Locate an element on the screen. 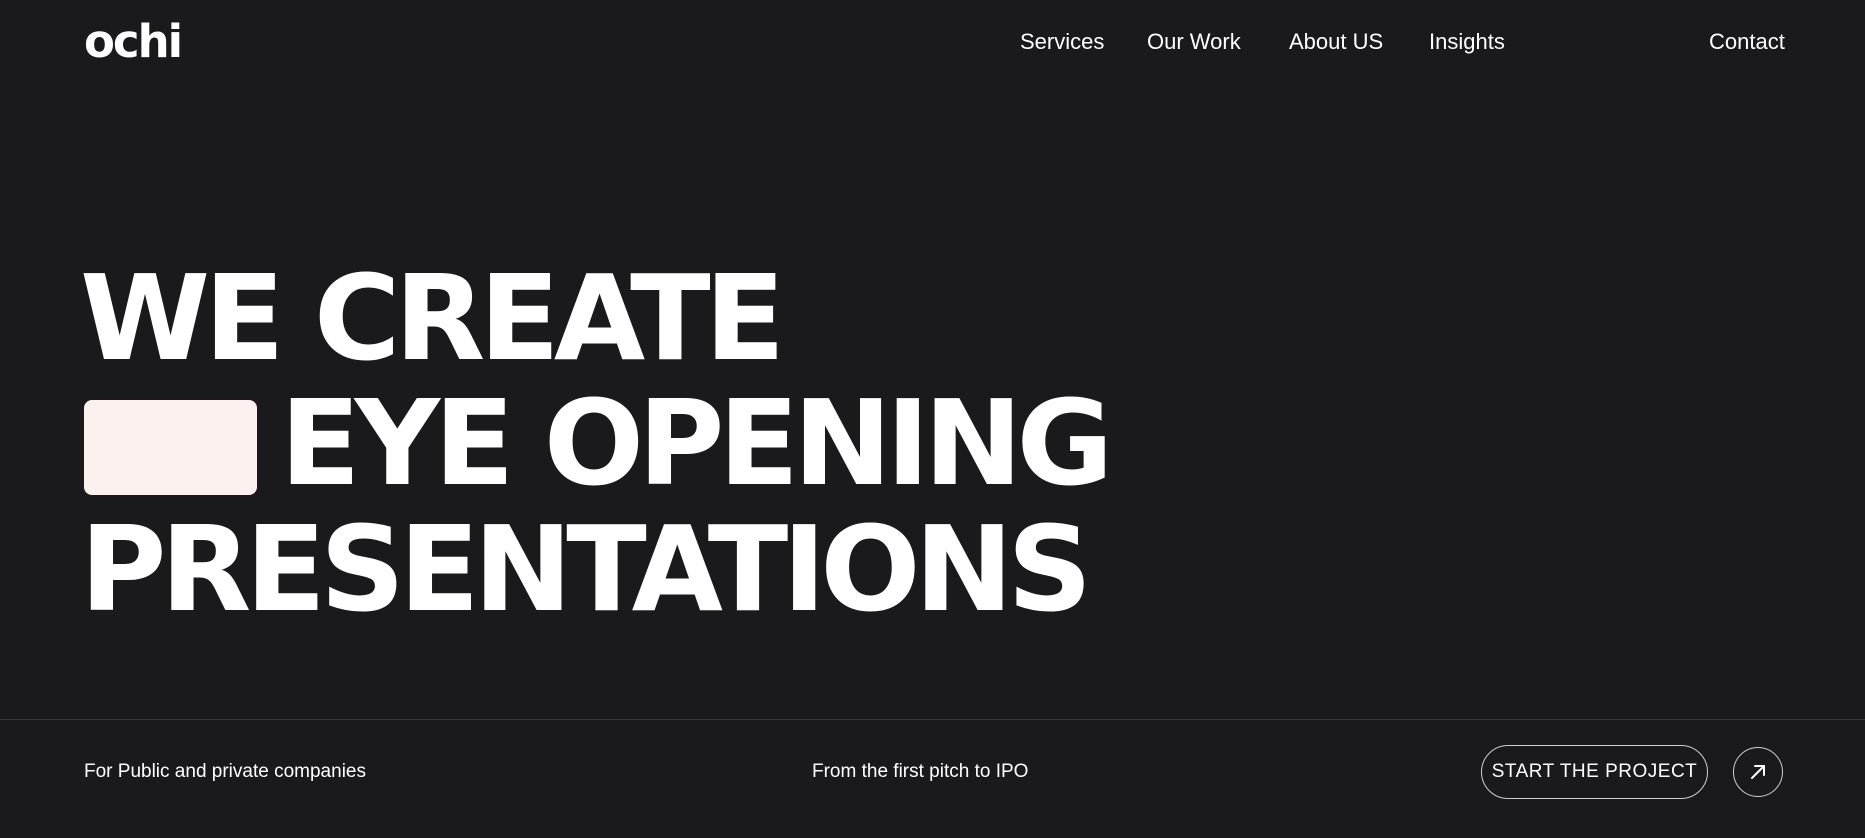 The image size is (1865, 838). arrow-up-right-icon is located at coordinates (1758, 772).